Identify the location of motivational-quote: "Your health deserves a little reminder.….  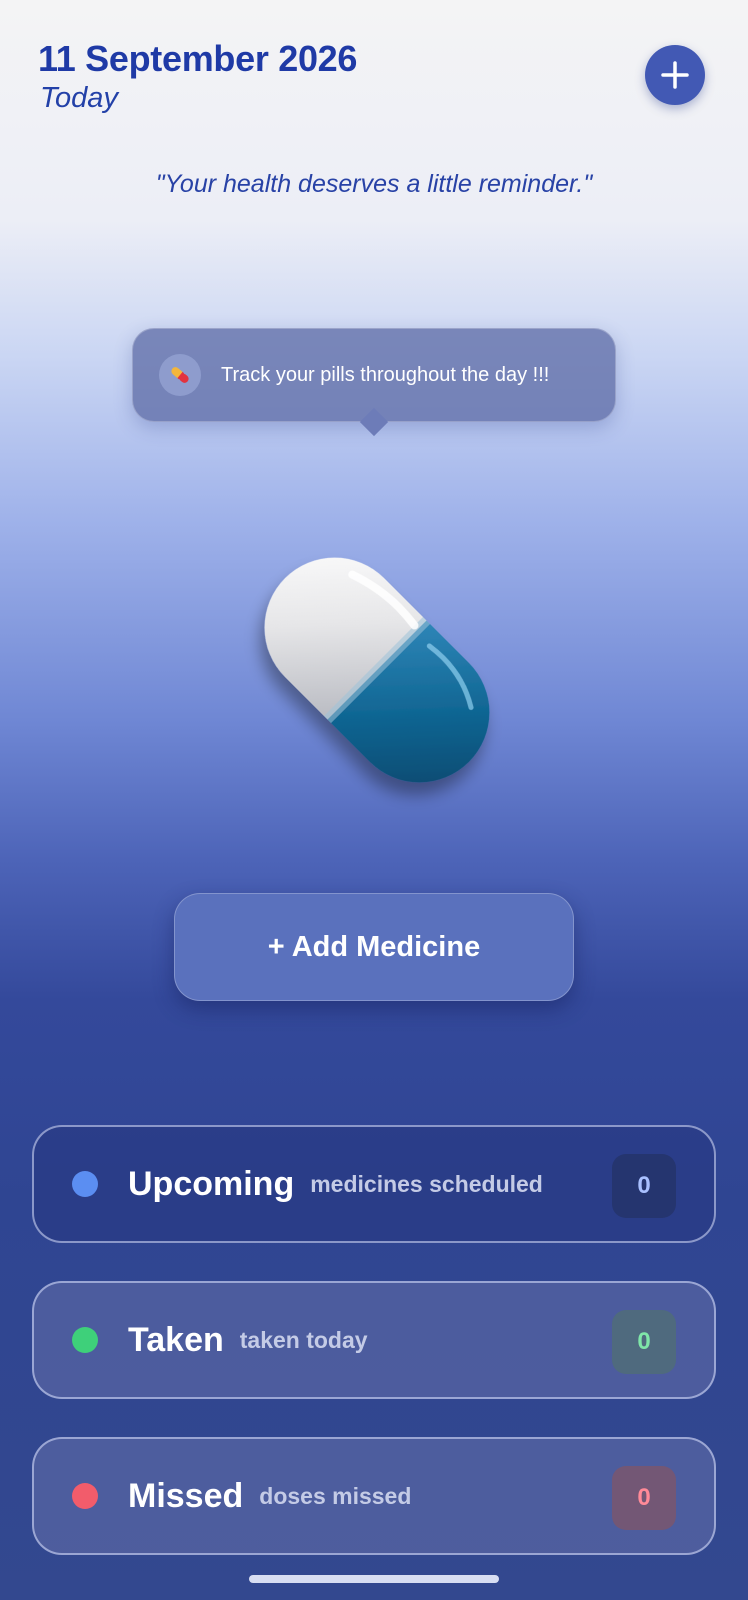
(374, 184).